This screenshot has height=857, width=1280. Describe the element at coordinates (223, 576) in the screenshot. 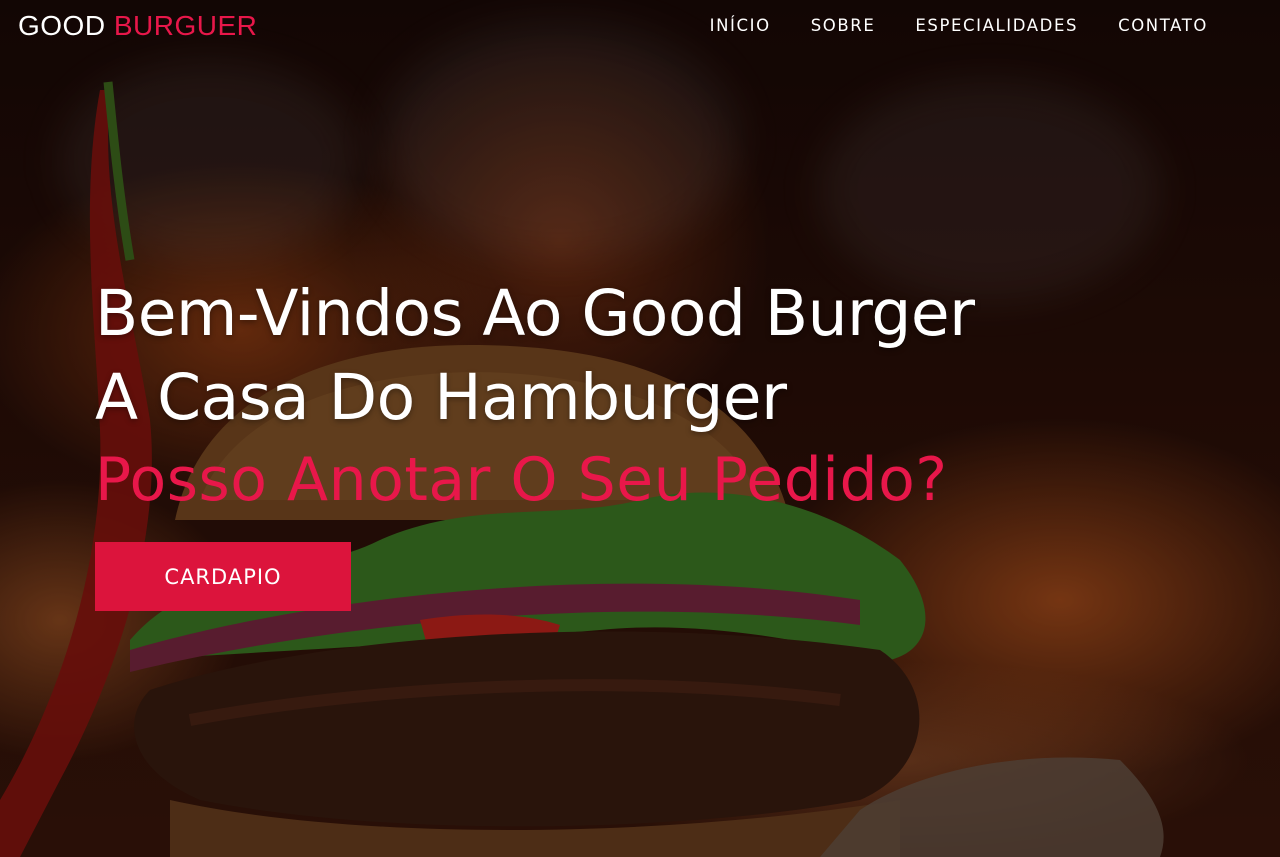

I see `cardapio-button: CARDAPIO` at that location.